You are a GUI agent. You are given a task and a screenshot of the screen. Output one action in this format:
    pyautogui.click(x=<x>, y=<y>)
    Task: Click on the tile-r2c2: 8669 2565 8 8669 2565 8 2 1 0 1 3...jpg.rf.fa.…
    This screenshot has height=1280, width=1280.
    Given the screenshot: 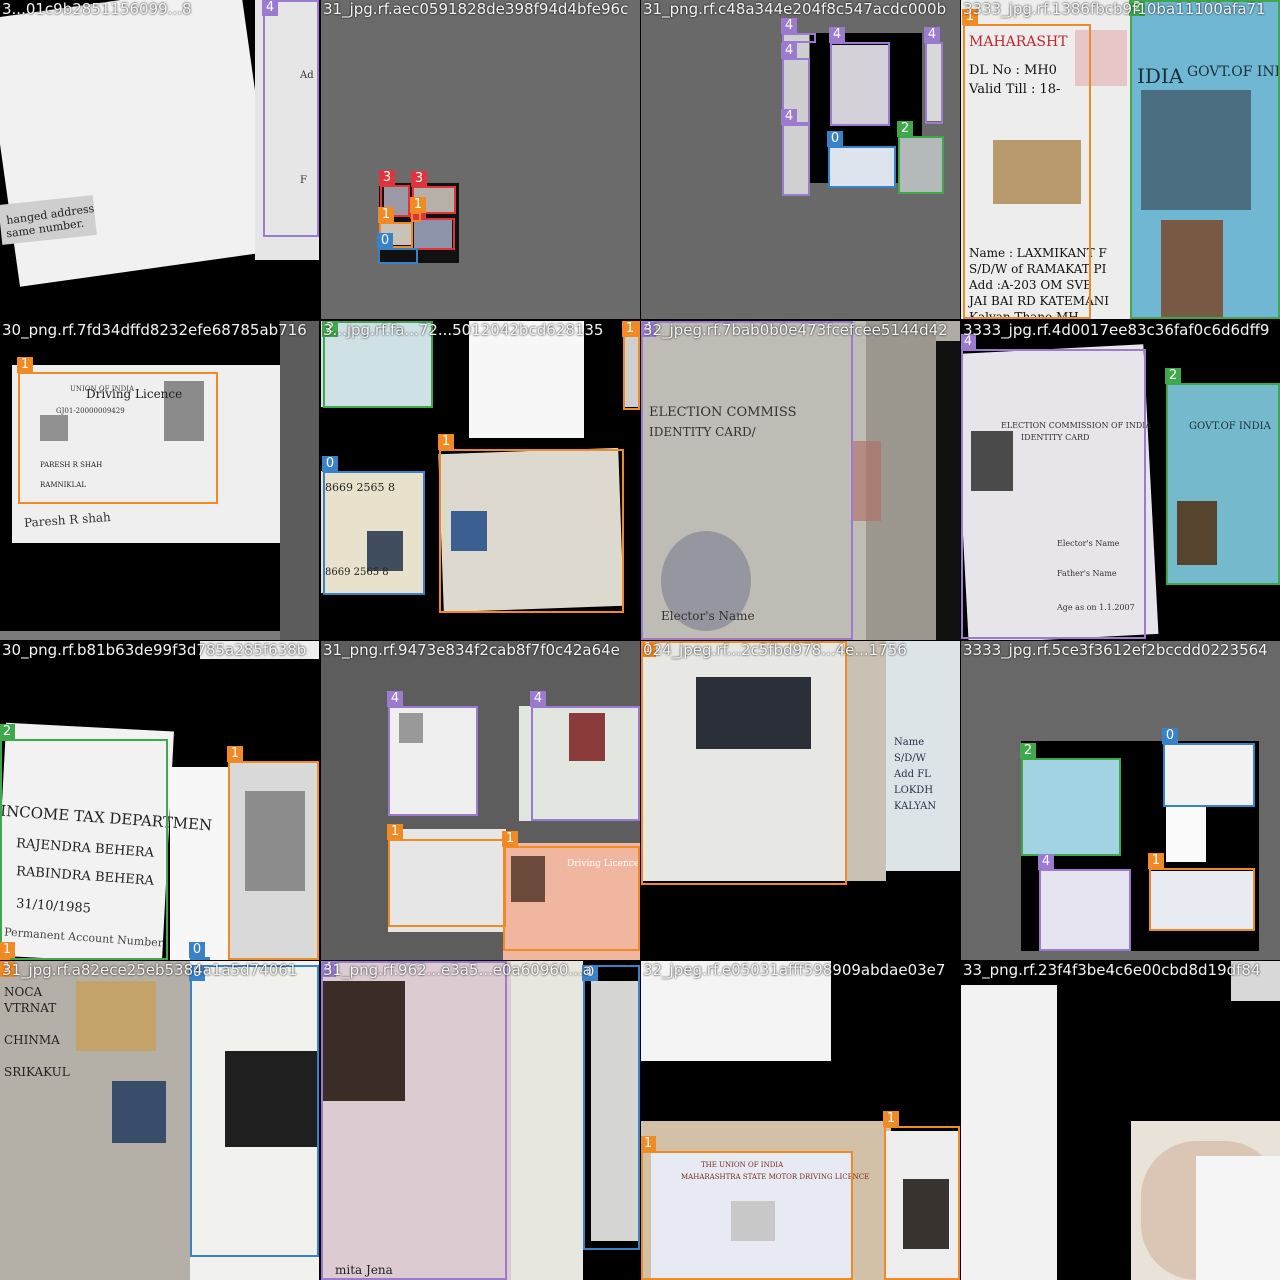 What is the action you would take?
    pyautogui.click(x=480, y=480)
    